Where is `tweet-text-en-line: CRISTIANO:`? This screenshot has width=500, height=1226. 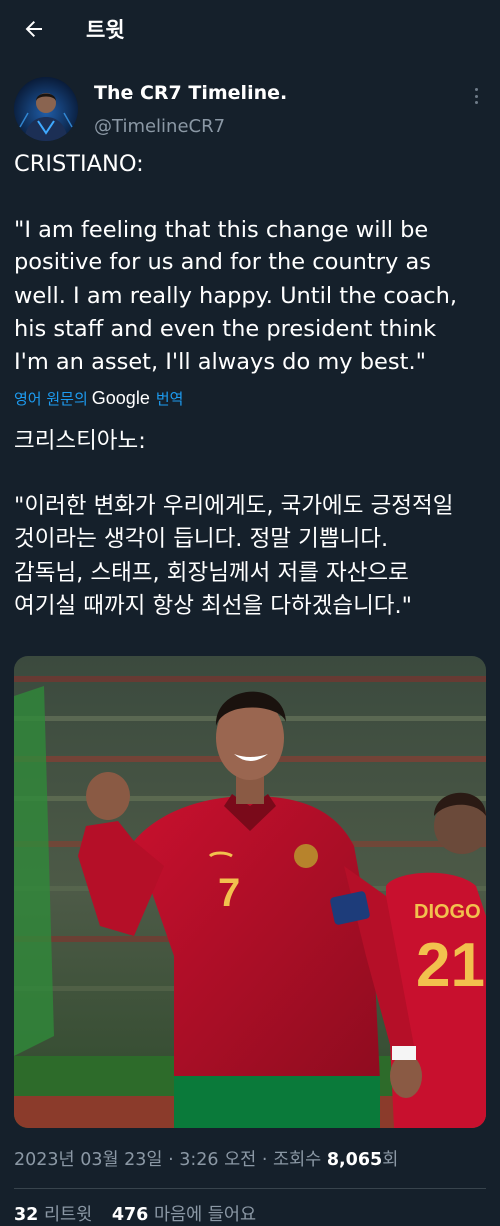
tweet-text-en-line: CRISTIANO: is located at coordinates (79, 164).